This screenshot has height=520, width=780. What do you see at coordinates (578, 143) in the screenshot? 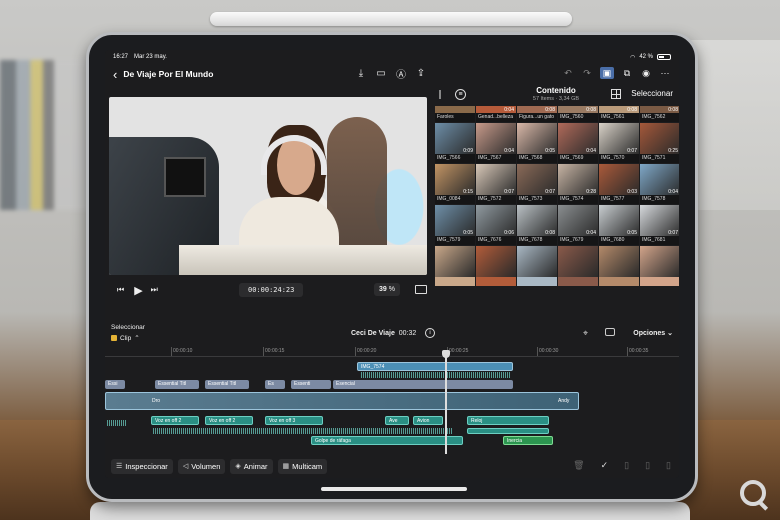
I see `clip-thumbnail: 0:04 IMG_7569` at bounding box center [578, 143].